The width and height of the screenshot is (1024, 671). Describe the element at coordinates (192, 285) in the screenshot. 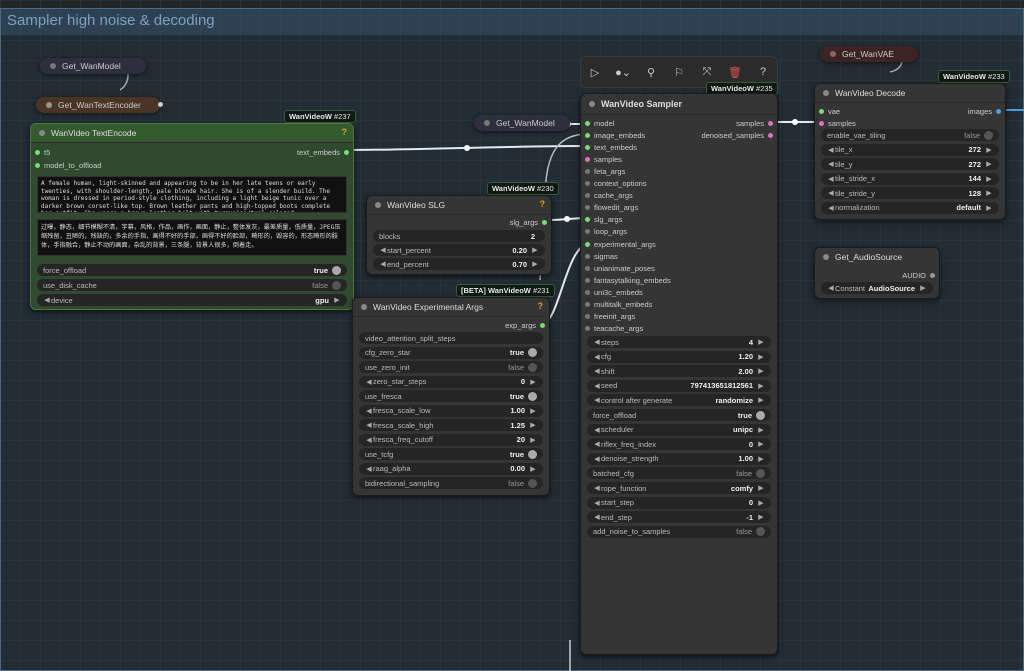

I see `use-disk-cache-toggle: use_disk_cache false` at that location.